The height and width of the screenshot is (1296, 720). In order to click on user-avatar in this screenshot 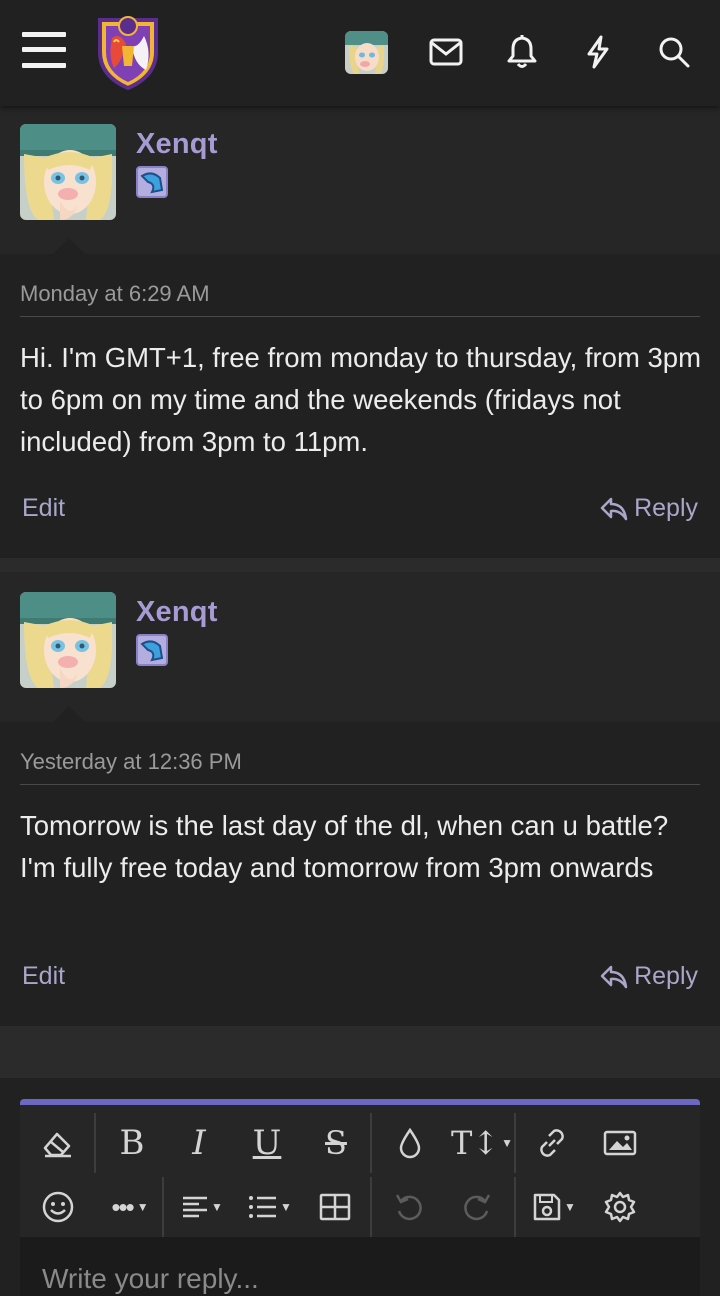, I will do `click(366, 52)`.